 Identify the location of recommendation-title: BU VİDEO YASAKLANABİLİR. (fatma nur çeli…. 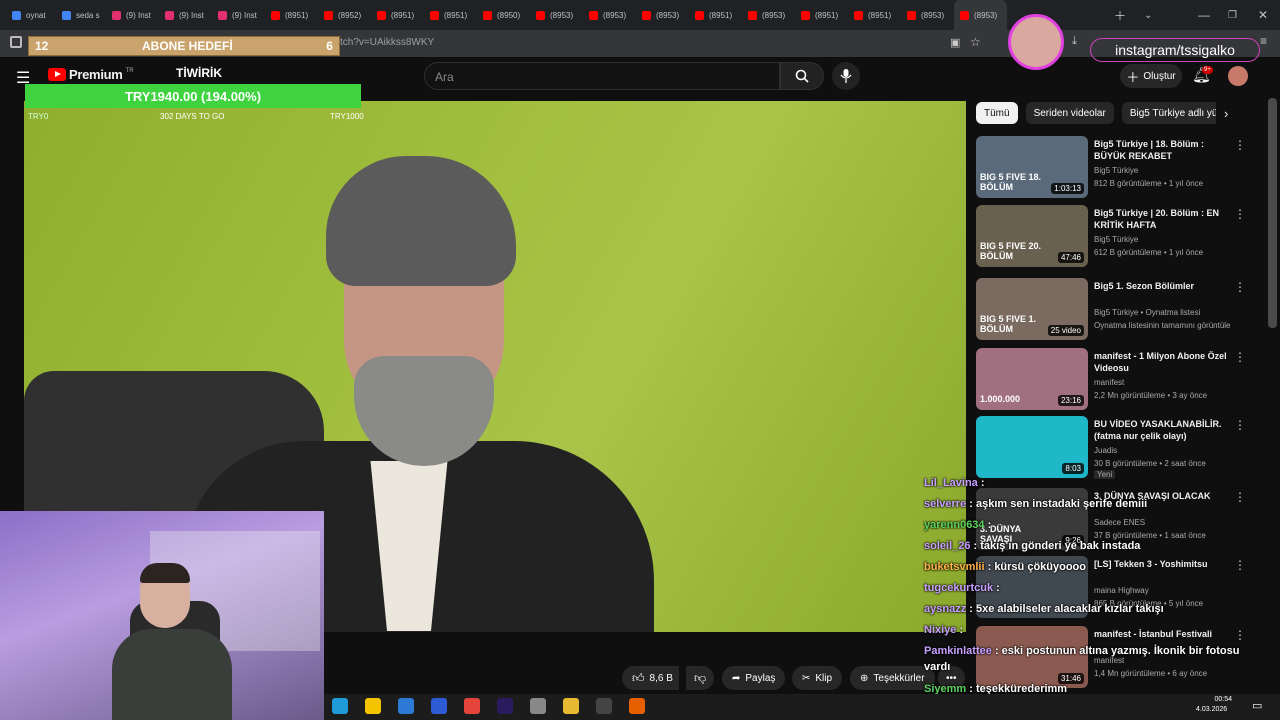
(1164, 430).